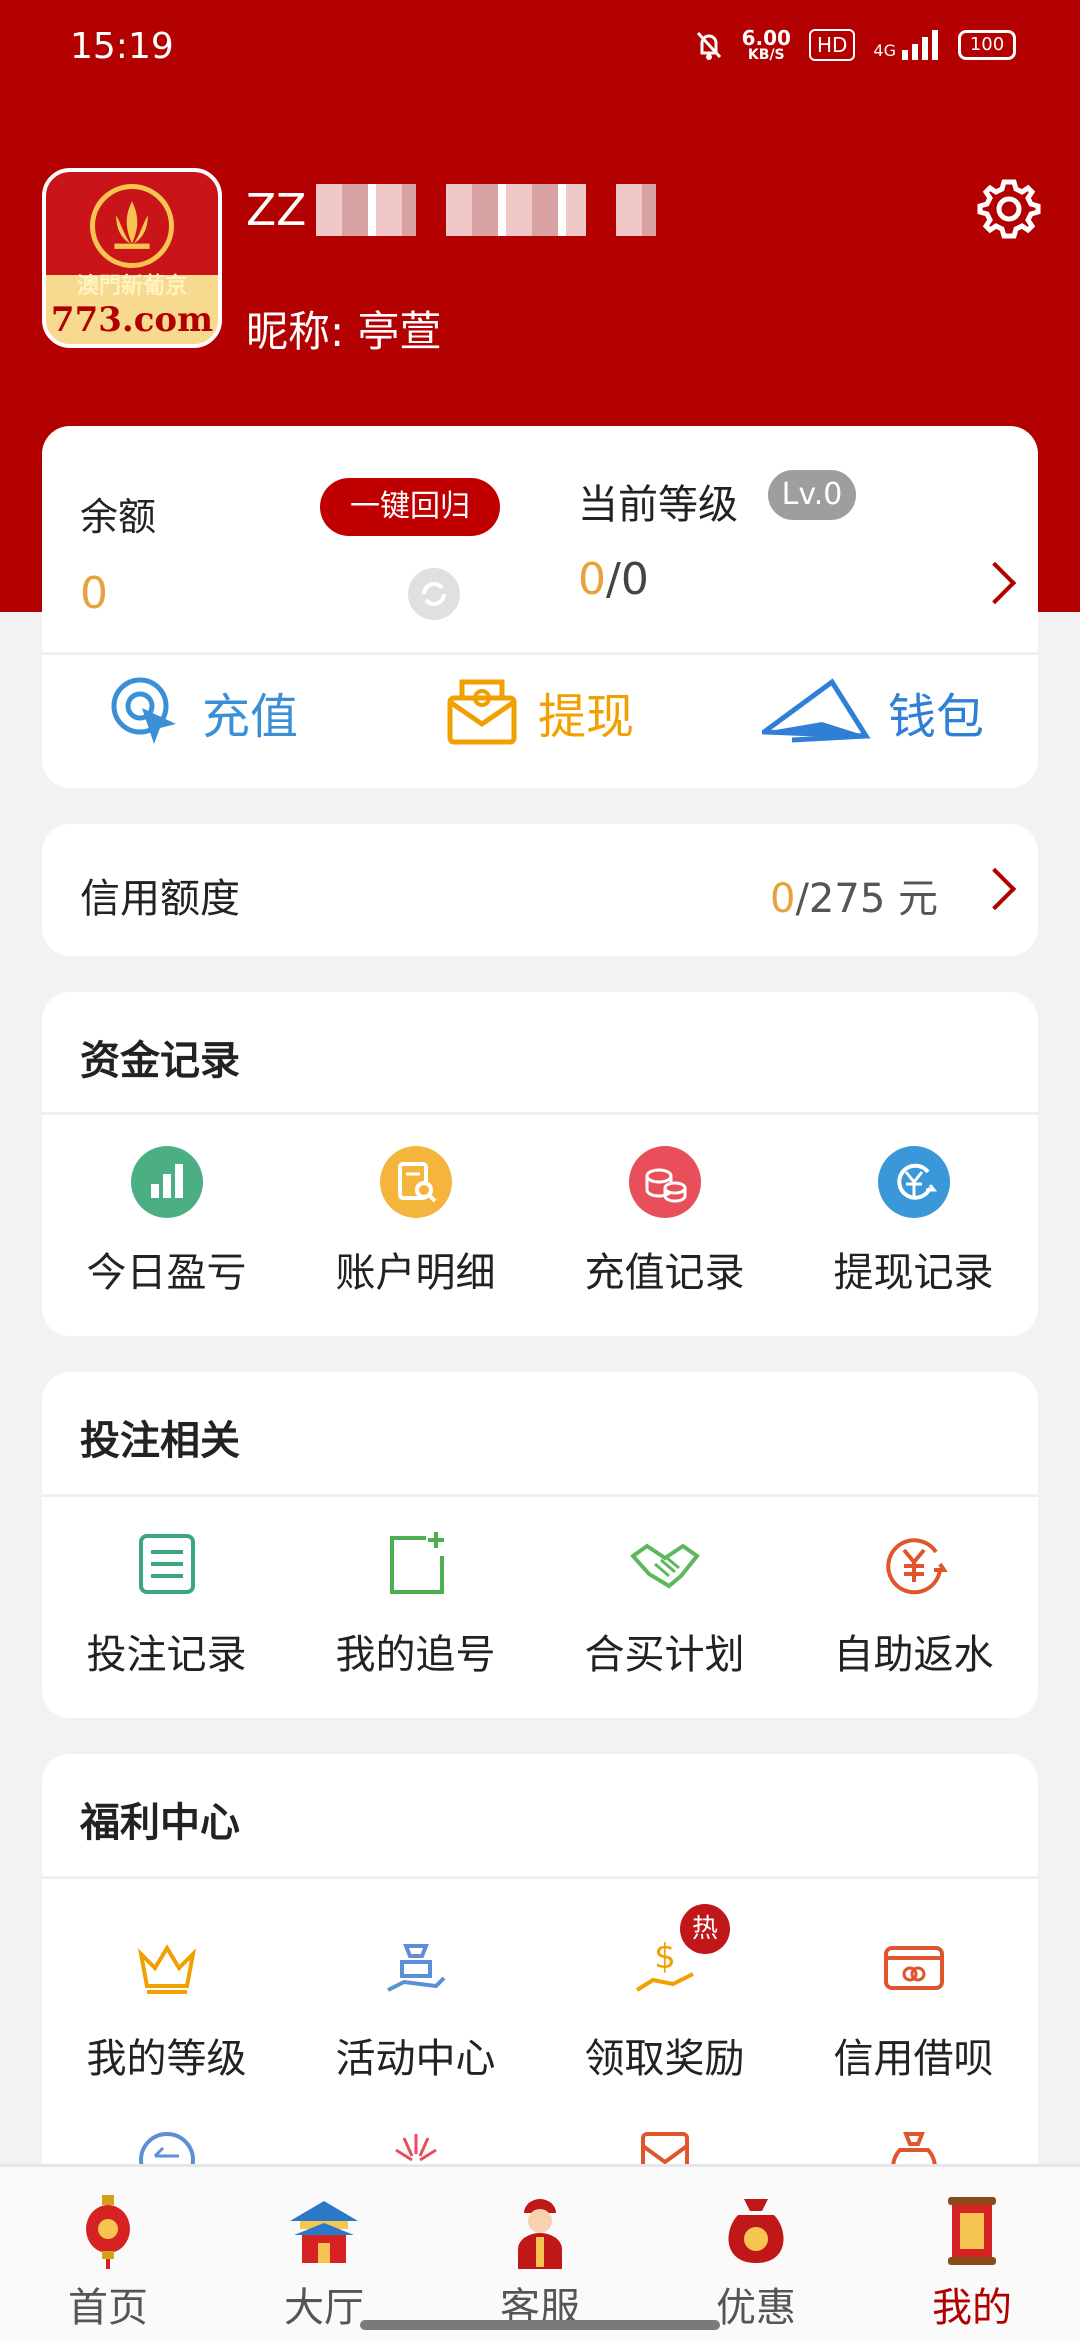  I want to click on add-note-icon, so click(416, 1564).